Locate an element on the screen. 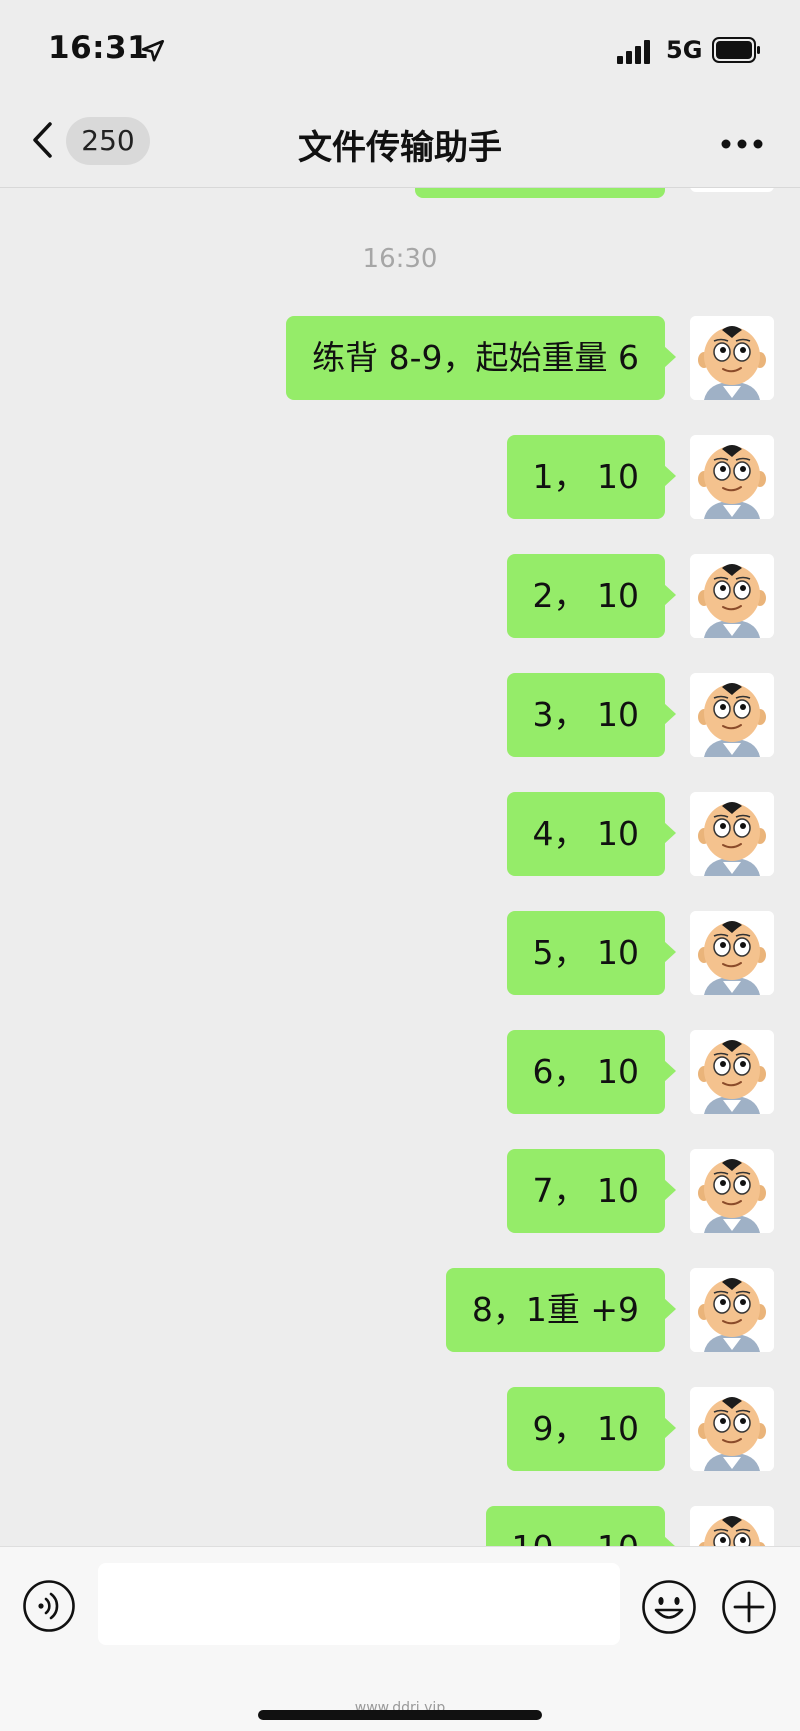 This screenshot has height=1731, width=800. previous-message-bubble is located at coordinates (540, 193).